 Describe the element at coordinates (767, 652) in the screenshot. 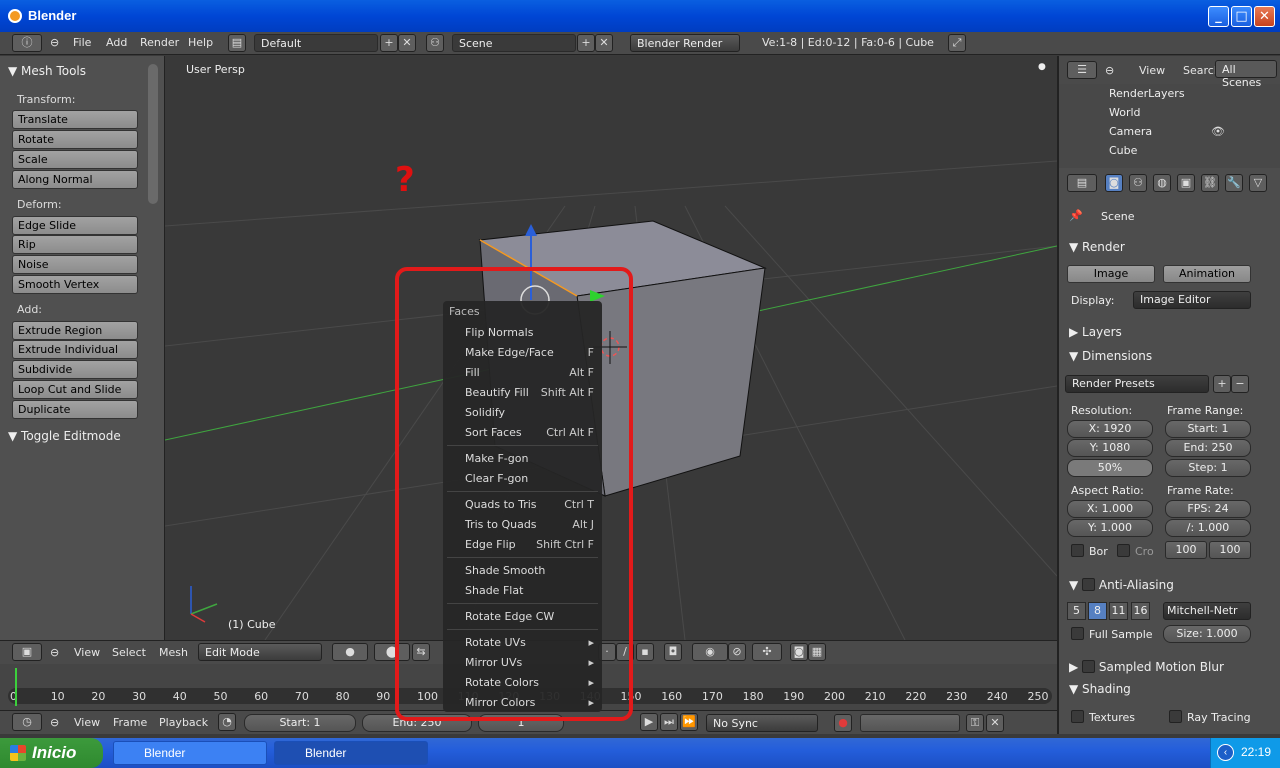

I see `snap-icon: ✣` at that location.